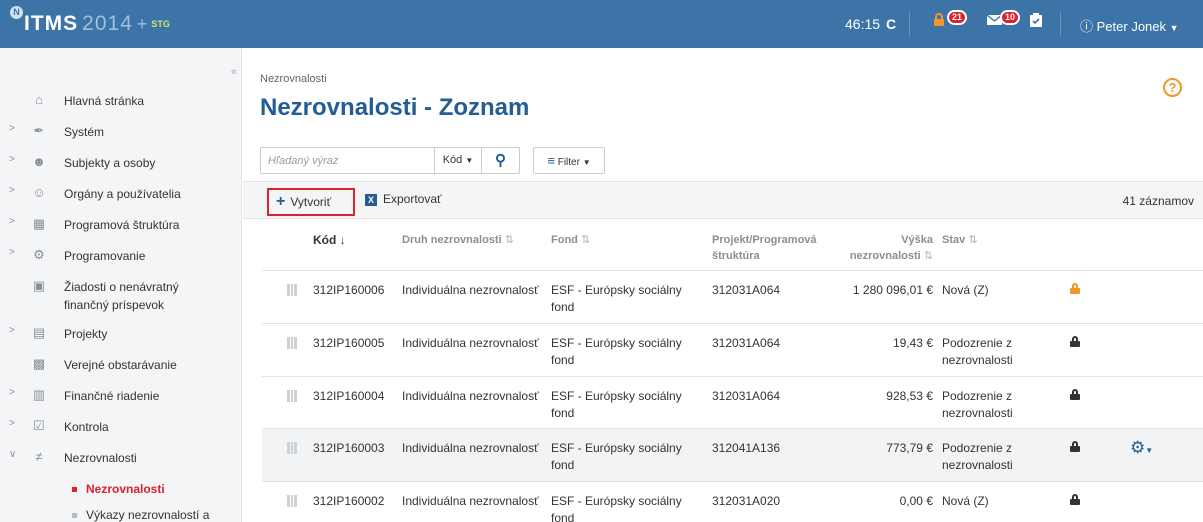 The width and height of the screenshot is (1203, 522). I want to click on sidebar-item-home: ⌂ Hlavná stránka, so click(121, 101).